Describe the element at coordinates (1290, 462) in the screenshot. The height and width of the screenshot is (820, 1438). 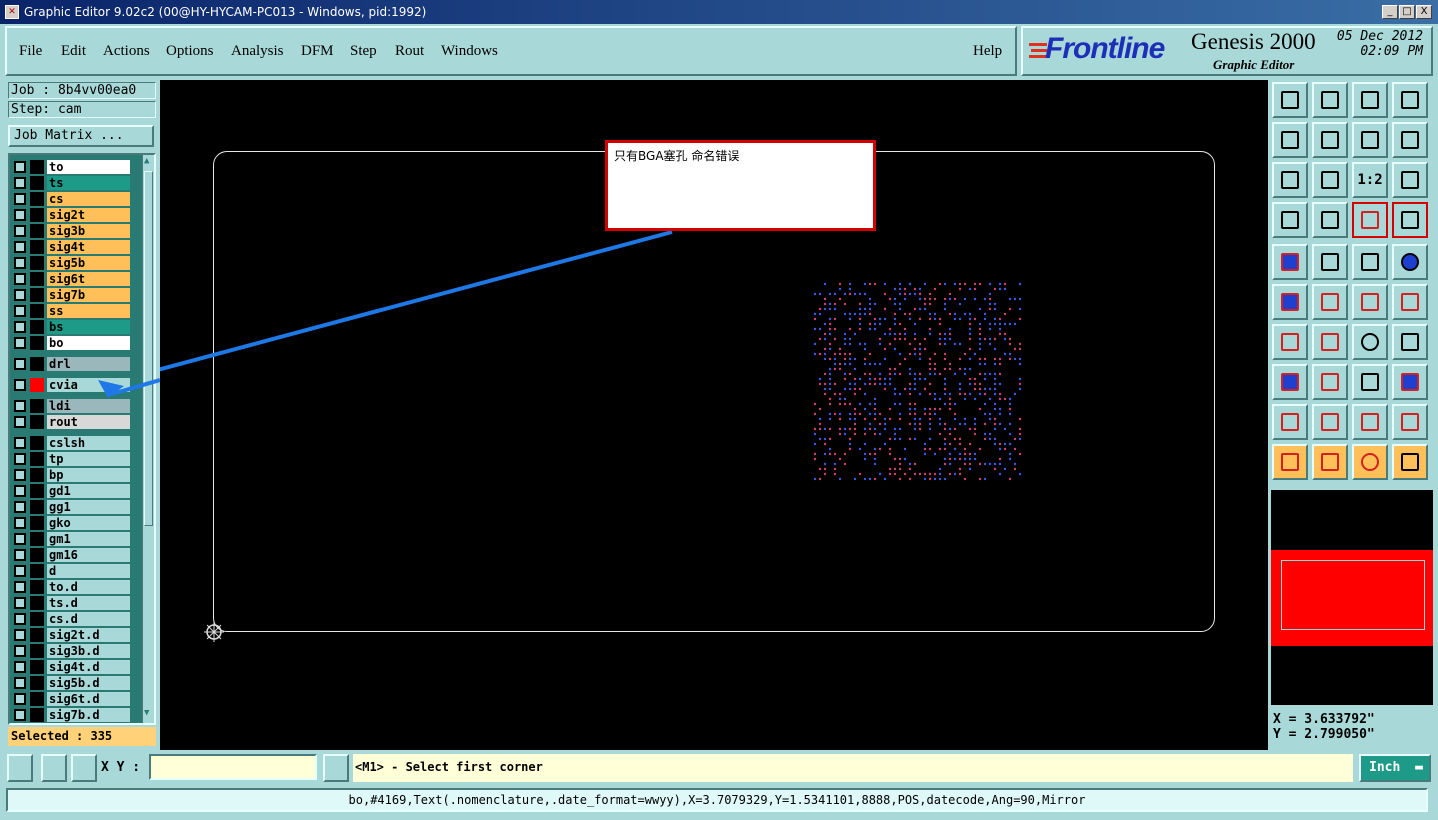
I see `pointer-icon` at that location.